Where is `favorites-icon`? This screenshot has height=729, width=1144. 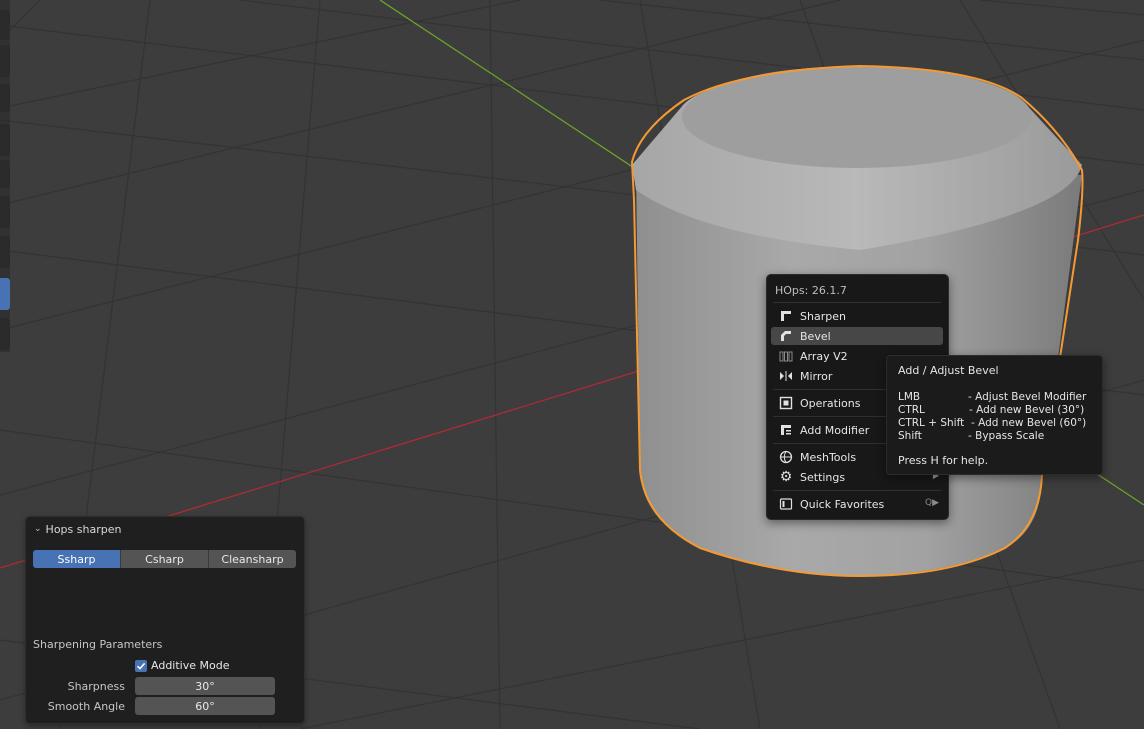 favorites-icon is located at coordinates (786, 504).